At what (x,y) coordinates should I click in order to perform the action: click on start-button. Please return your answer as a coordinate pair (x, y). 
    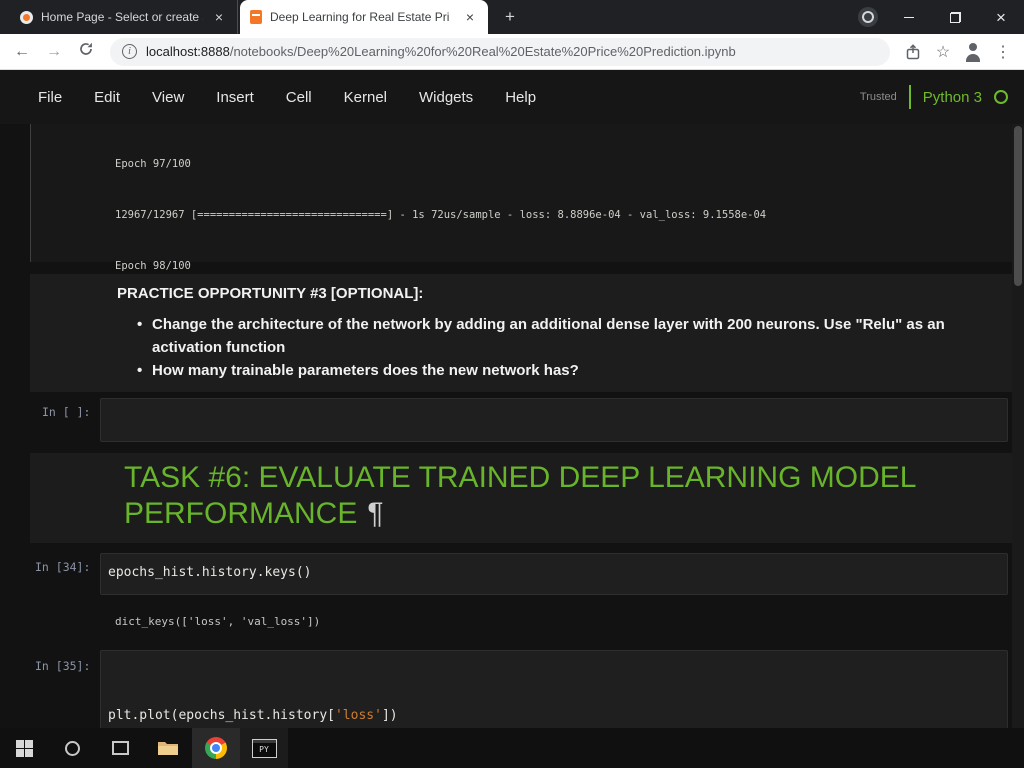
    Looking at the image, I should click on (24, 748).